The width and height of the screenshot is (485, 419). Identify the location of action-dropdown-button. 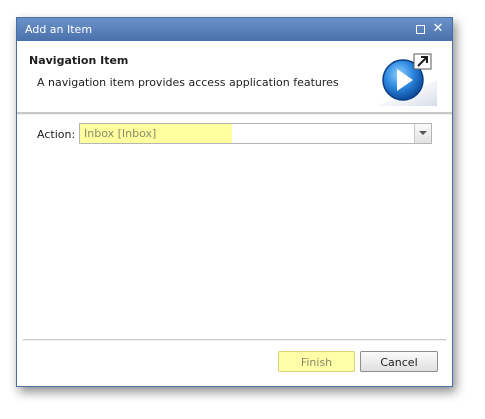
(422, 133).